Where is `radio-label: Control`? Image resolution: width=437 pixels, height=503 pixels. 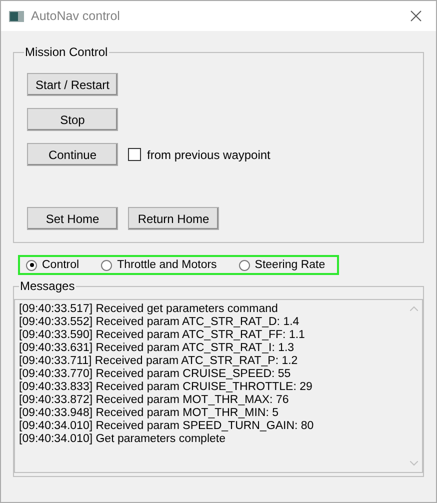 radio-label: Control is located at coordinates (61, 265).